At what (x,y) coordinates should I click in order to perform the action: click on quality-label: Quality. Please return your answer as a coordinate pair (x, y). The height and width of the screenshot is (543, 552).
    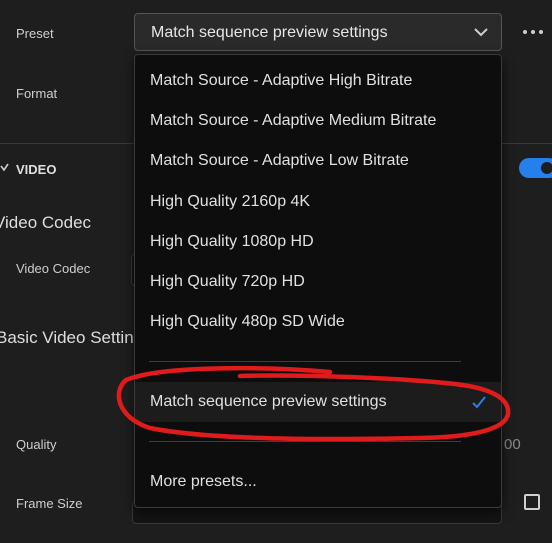
    Looking at the image, I should click on (36, 444).